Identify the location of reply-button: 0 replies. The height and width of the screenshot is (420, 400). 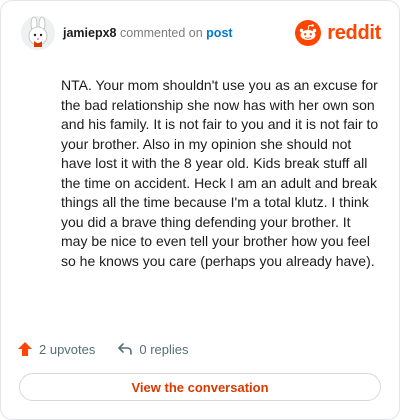
(153, 349).